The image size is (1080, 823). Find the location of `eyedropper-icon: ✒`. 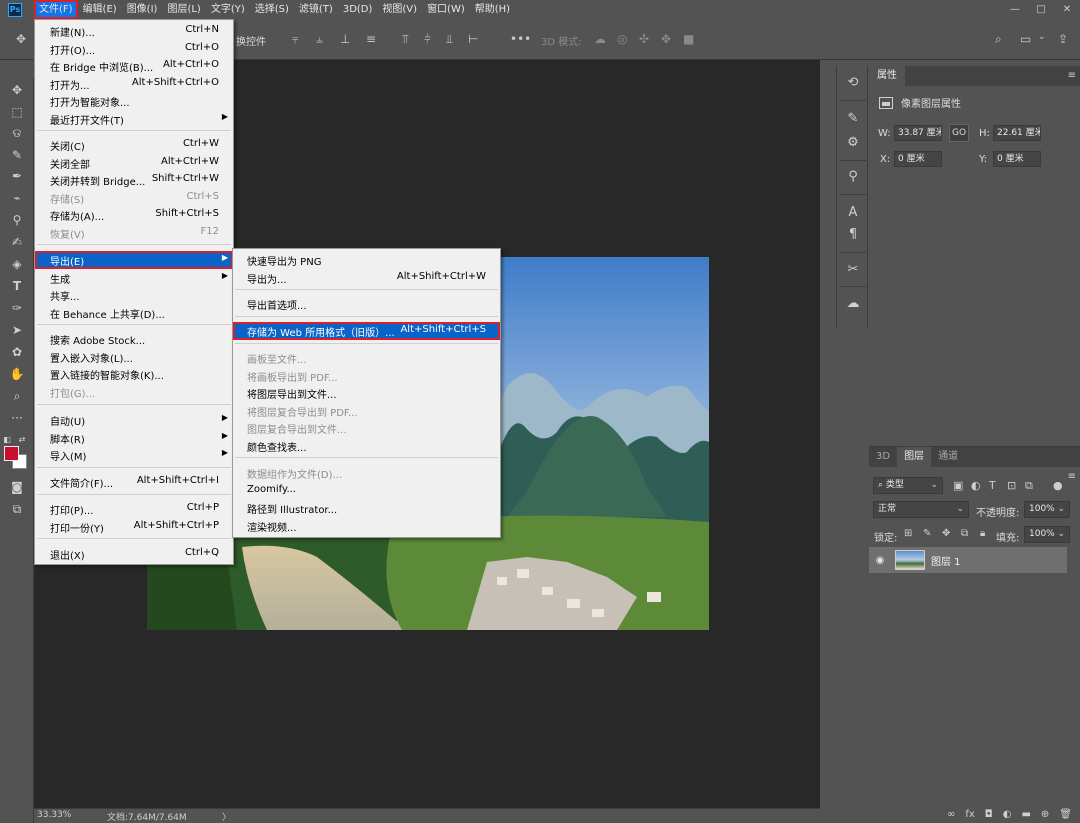

eyedropper-icon: ✒ is located at coordinates (17, 176).